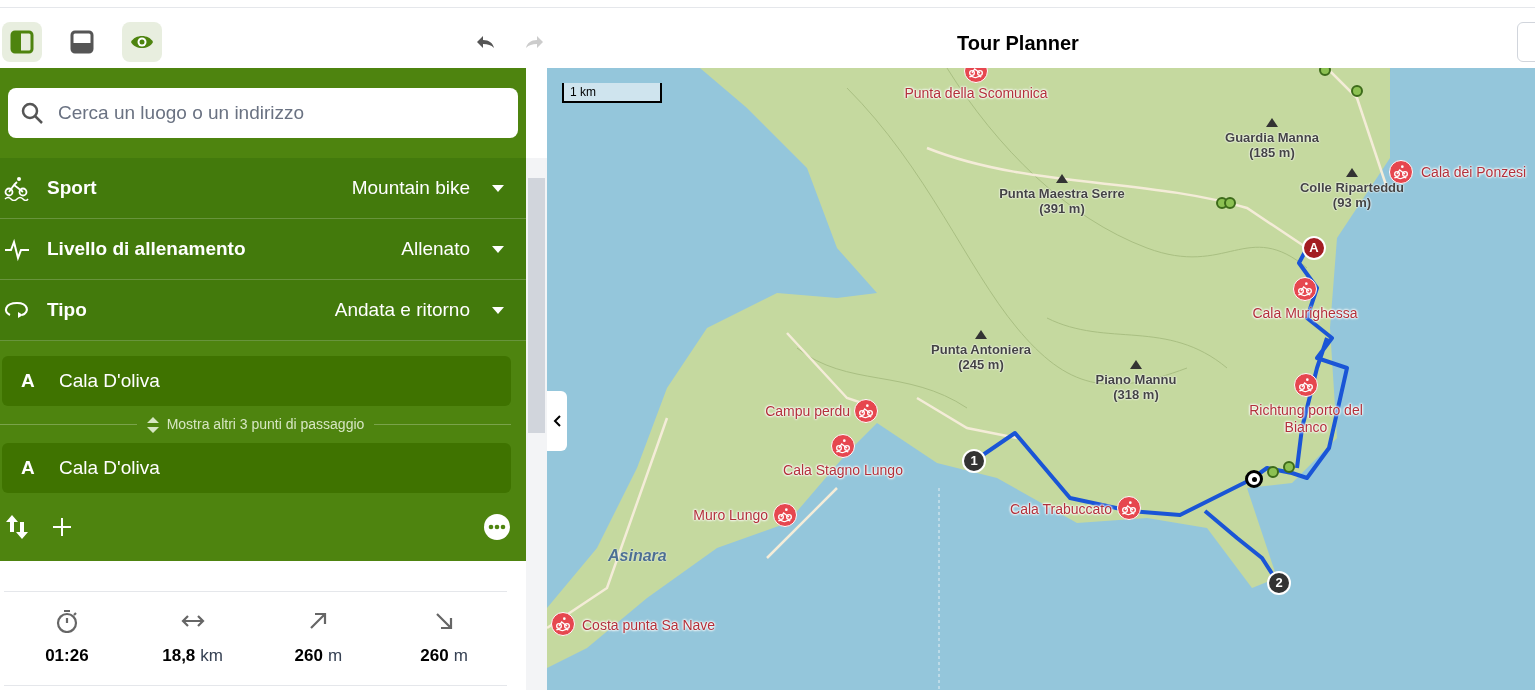  I want to click on poi-label: Cala Trabuccato, so click(1061, 509).